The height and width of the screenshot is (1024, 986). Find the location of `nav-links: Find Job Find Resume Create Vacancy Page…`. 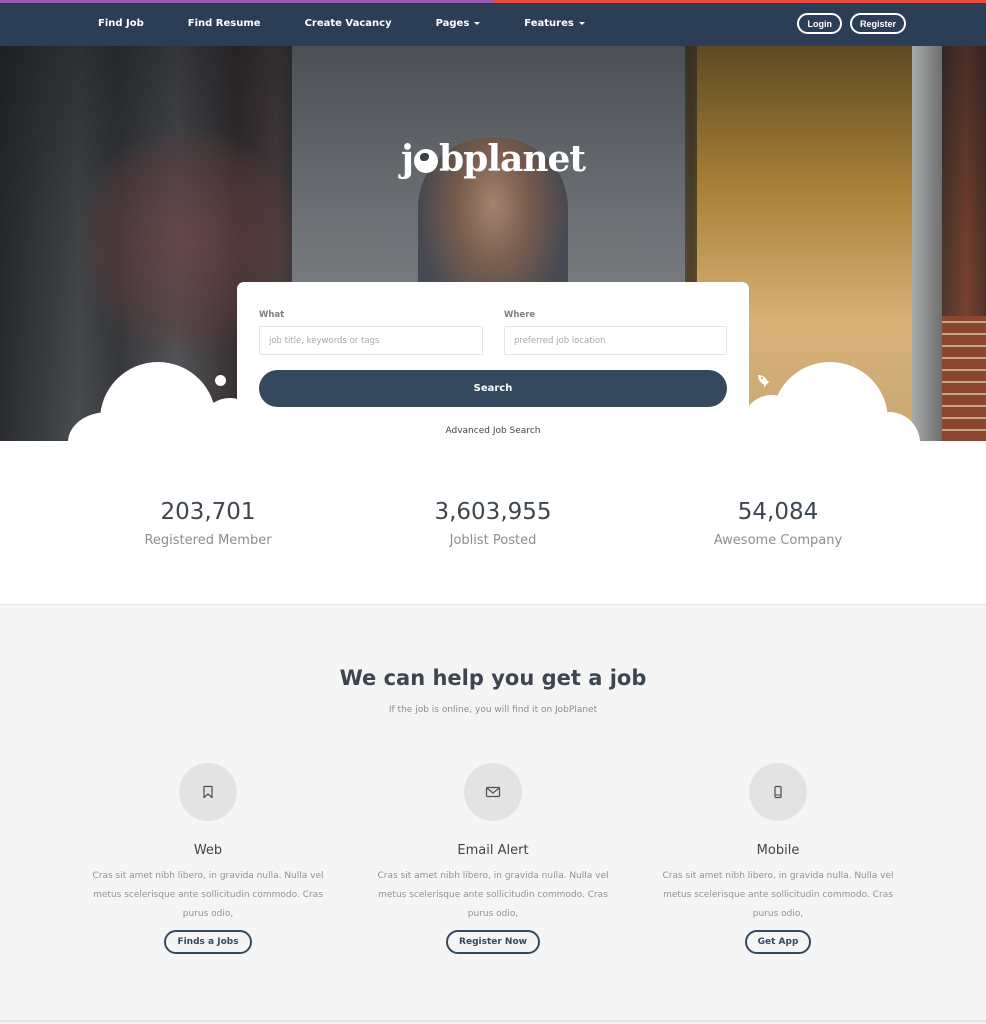

nav-links: Find Job Find Resume Create Vacancy Page… is located at coordinates (363, 23).